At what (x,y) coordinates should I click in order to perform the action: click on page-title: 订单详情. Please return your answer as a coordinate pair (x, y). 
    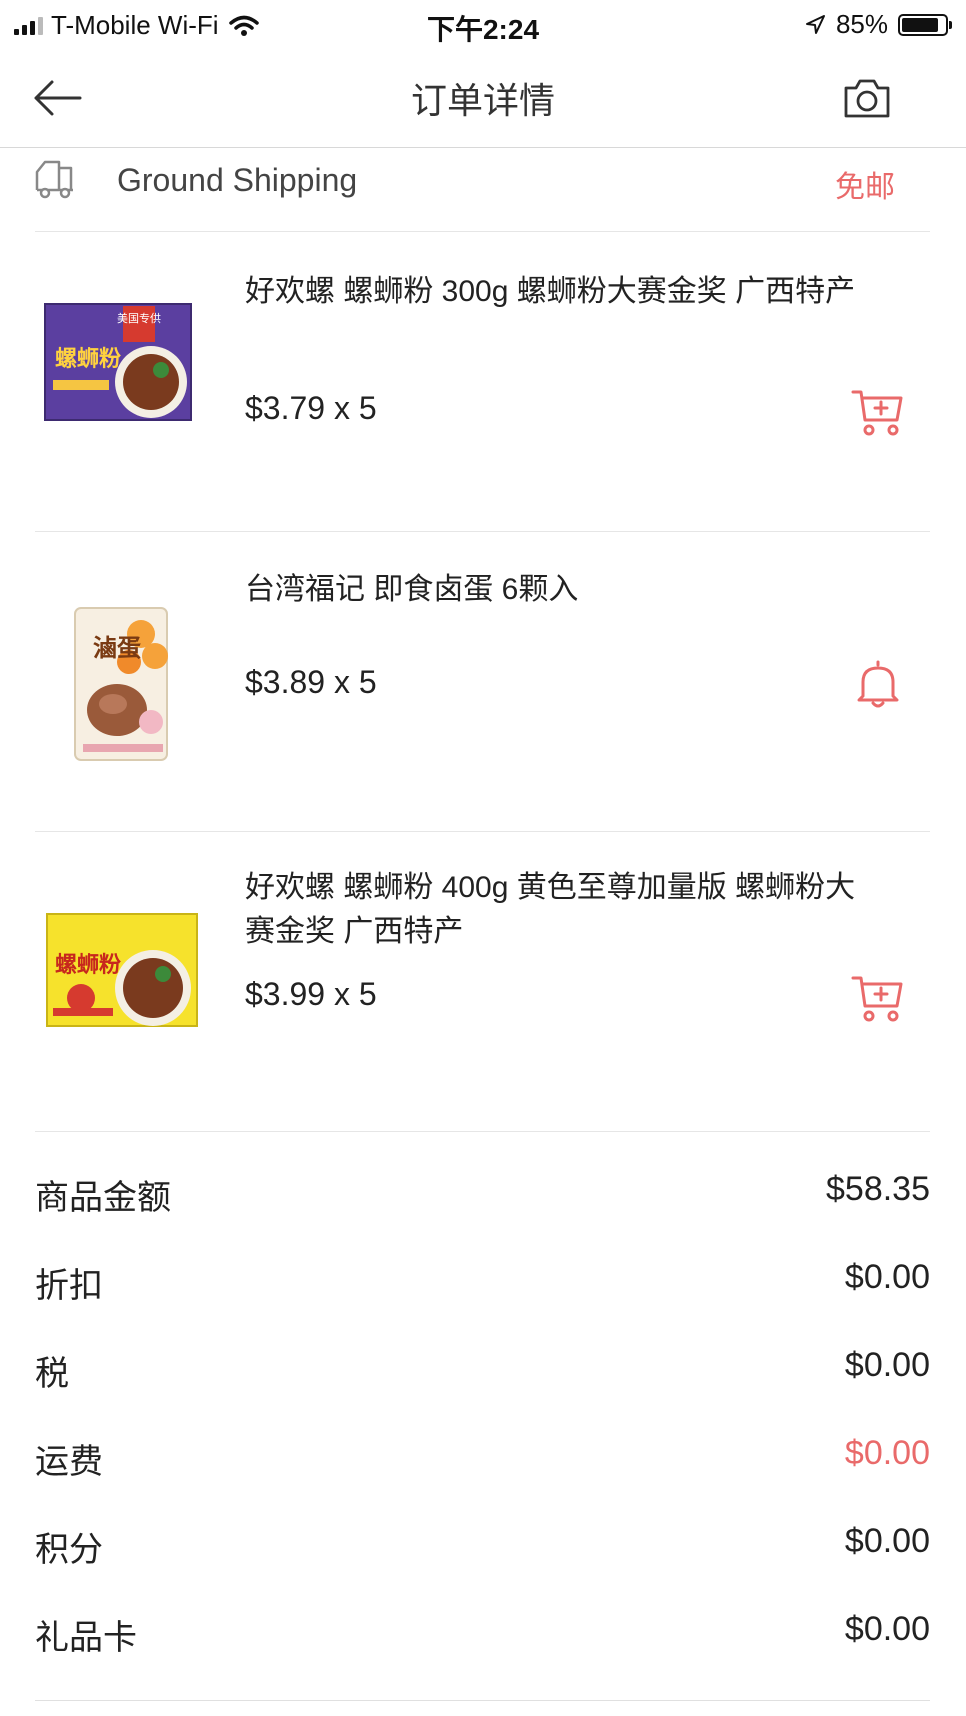
    Looking at the image, I should click on (482, 100).